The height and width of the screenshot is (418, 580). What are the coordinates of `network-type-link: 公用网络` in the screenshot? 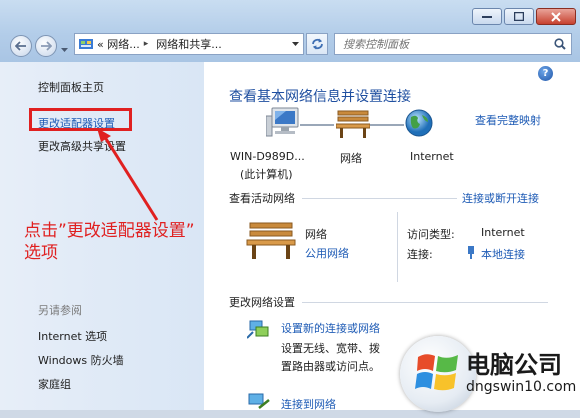 It's located at (327, 253).